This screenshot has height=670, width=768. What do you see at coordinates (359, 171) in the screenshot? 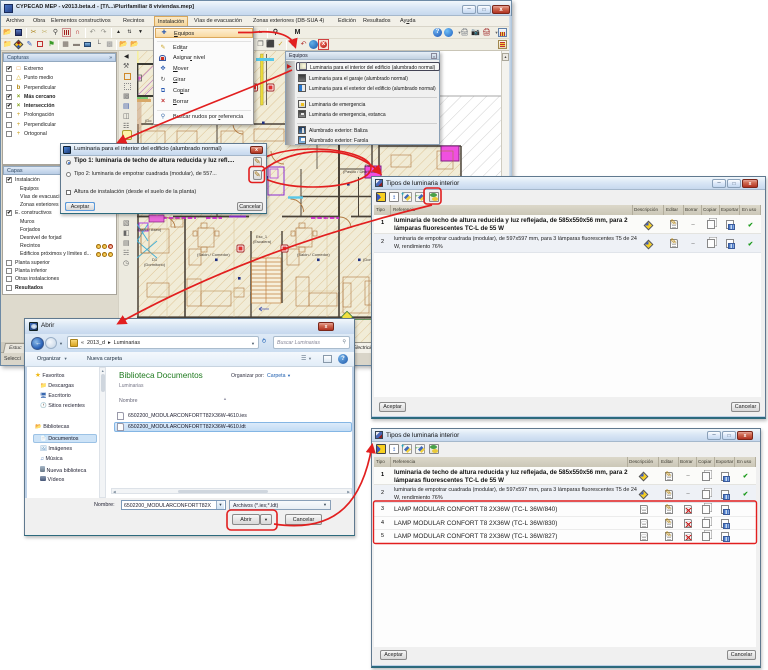
I see `svg-text: (Pasillo / Distribuid` at bounding box center [359, 171].